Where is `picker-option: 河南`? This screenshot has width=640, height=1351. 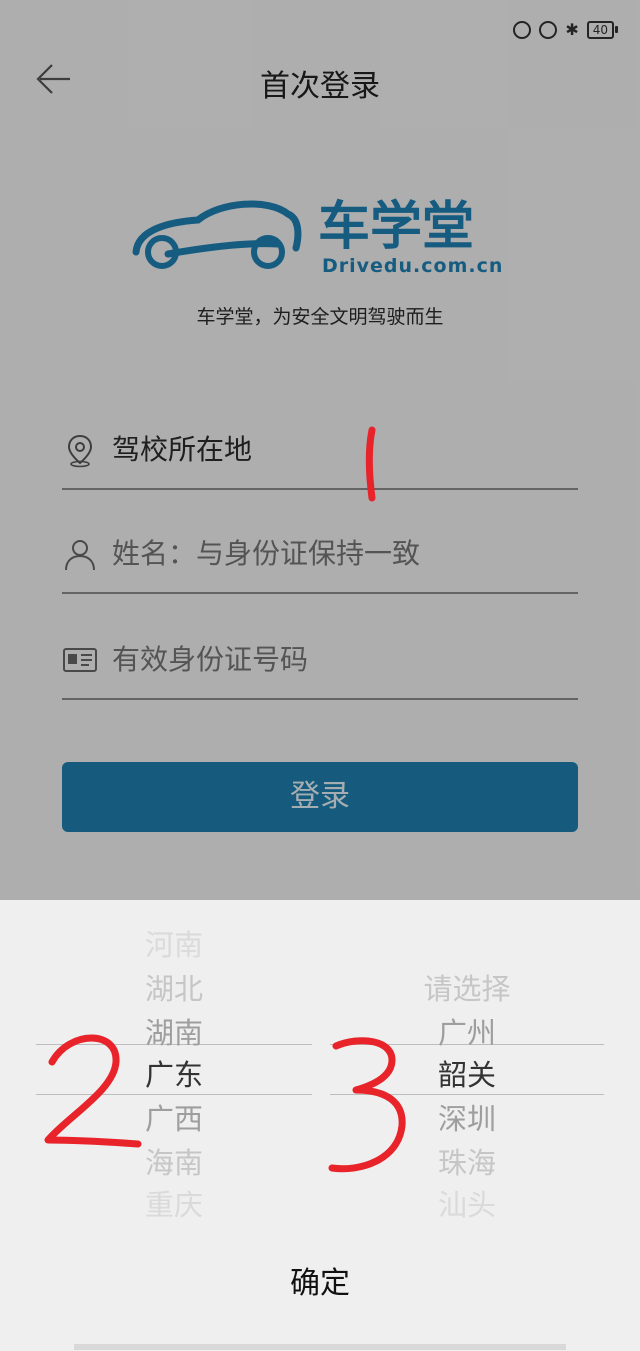
picker-option: 河南 is located at coordinates (174, 943).